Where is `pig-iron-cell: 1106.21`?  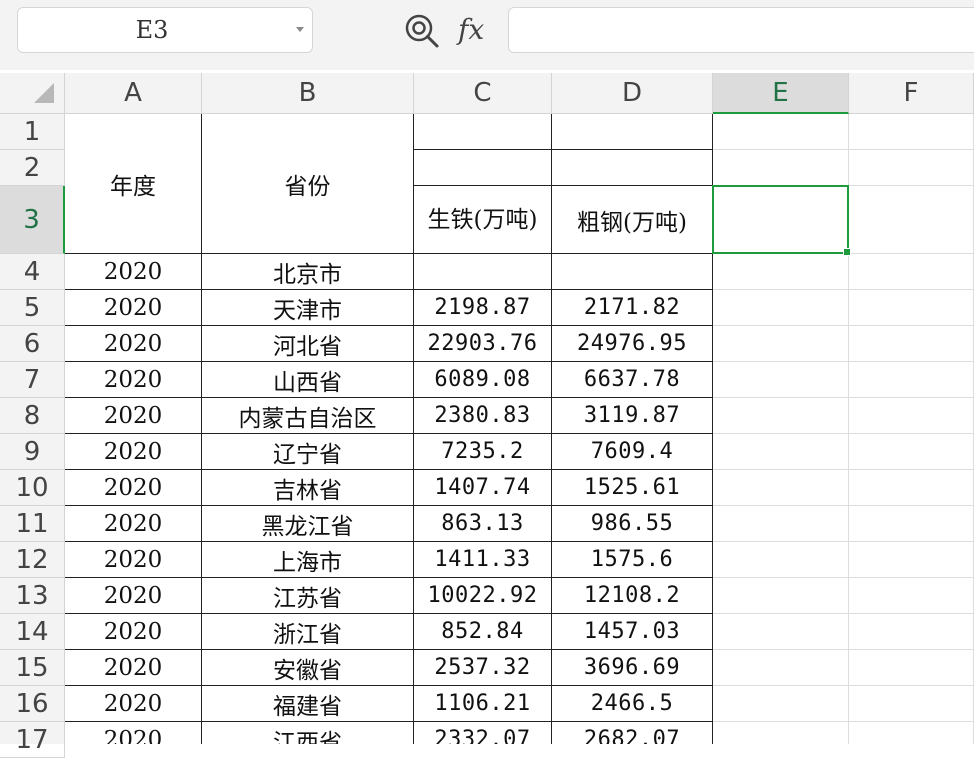
pig-iron-cell: 1106.21 is located at coordinates (483, 704).